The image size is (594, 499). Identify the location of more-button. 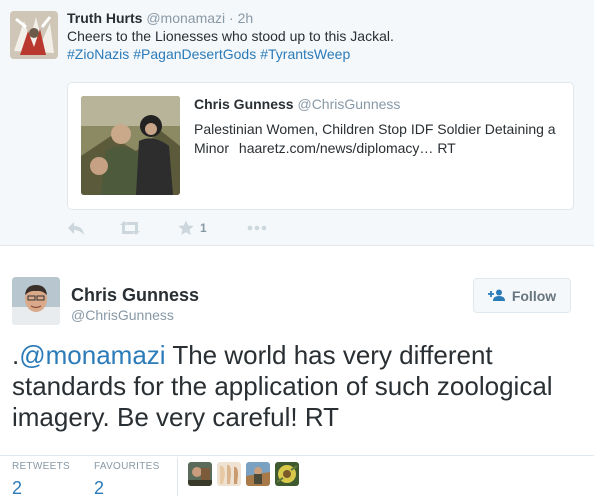
(257, 228).